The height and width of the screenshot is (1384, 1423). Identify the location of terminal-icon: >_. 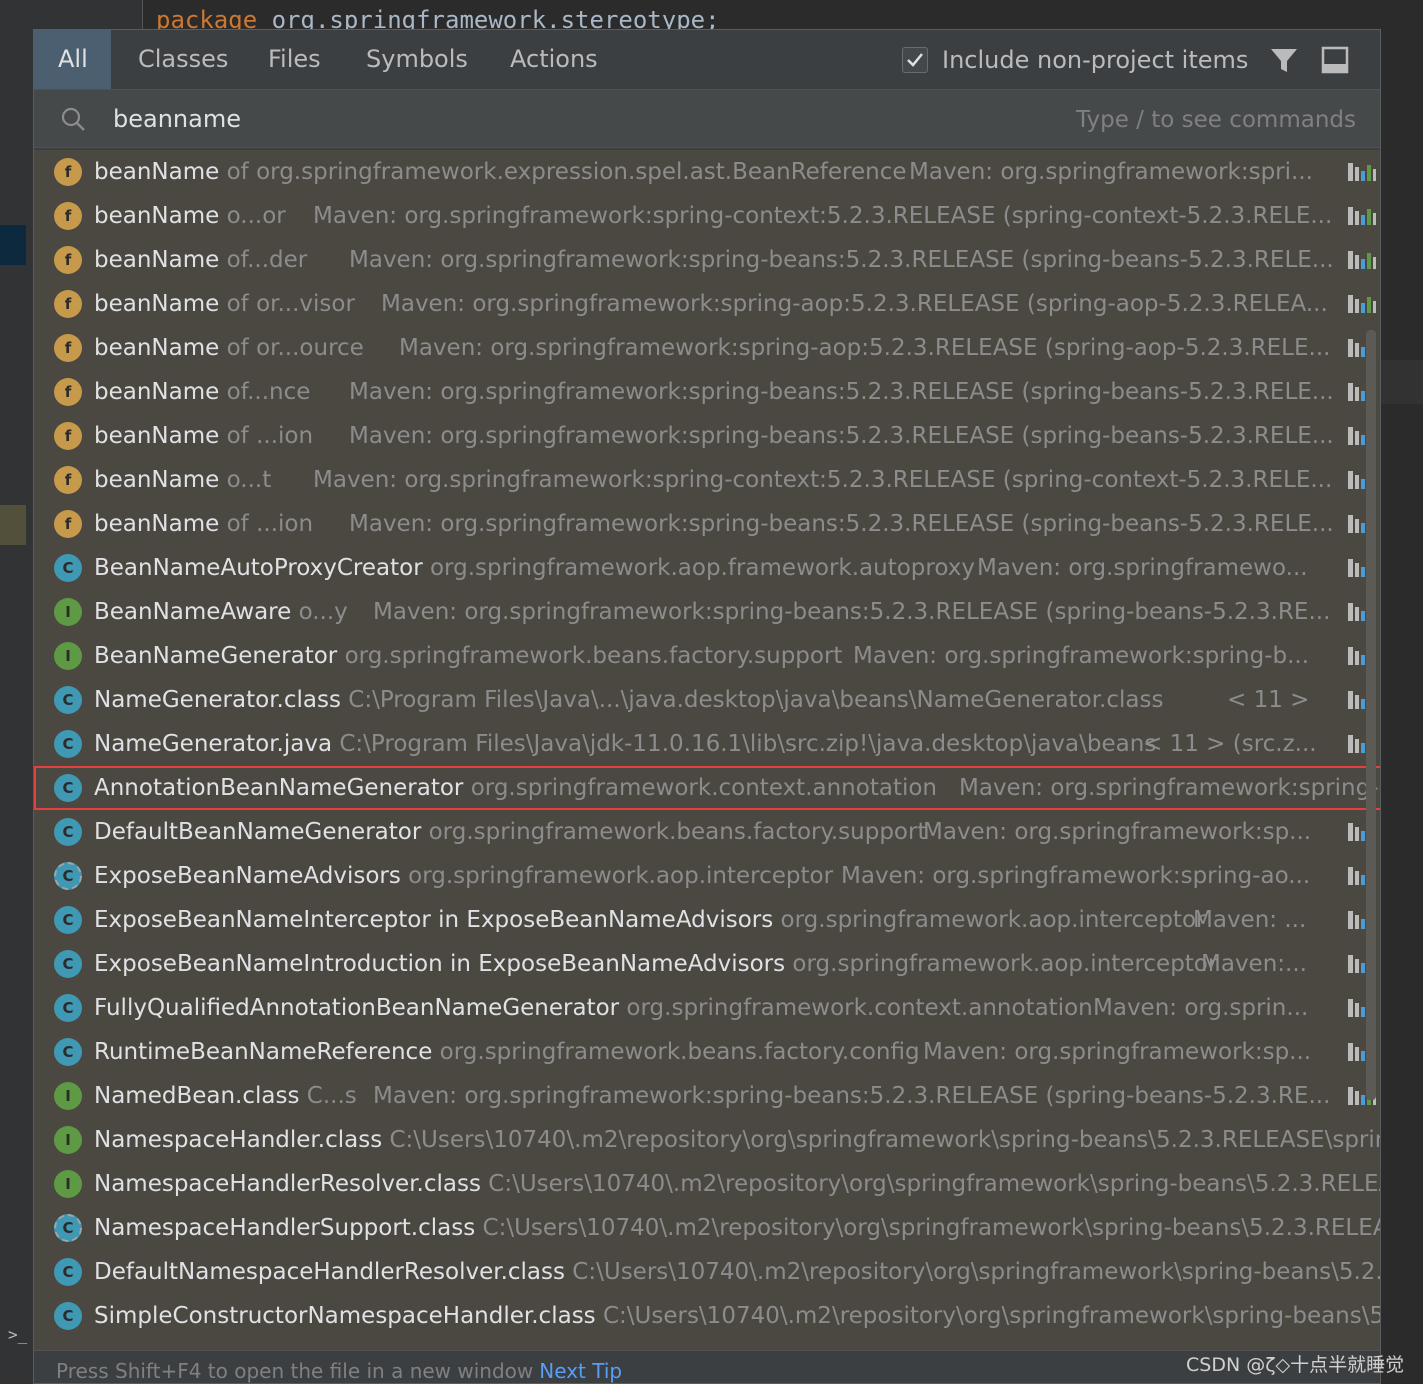
(20, 1335).